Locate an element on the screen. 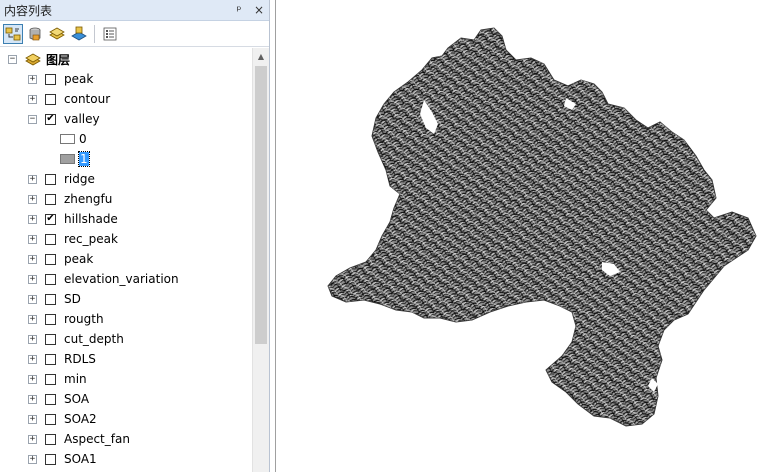 The height and width of the screenshot is (475, 777). toolbar-separator is located at coordinates (94, 33).